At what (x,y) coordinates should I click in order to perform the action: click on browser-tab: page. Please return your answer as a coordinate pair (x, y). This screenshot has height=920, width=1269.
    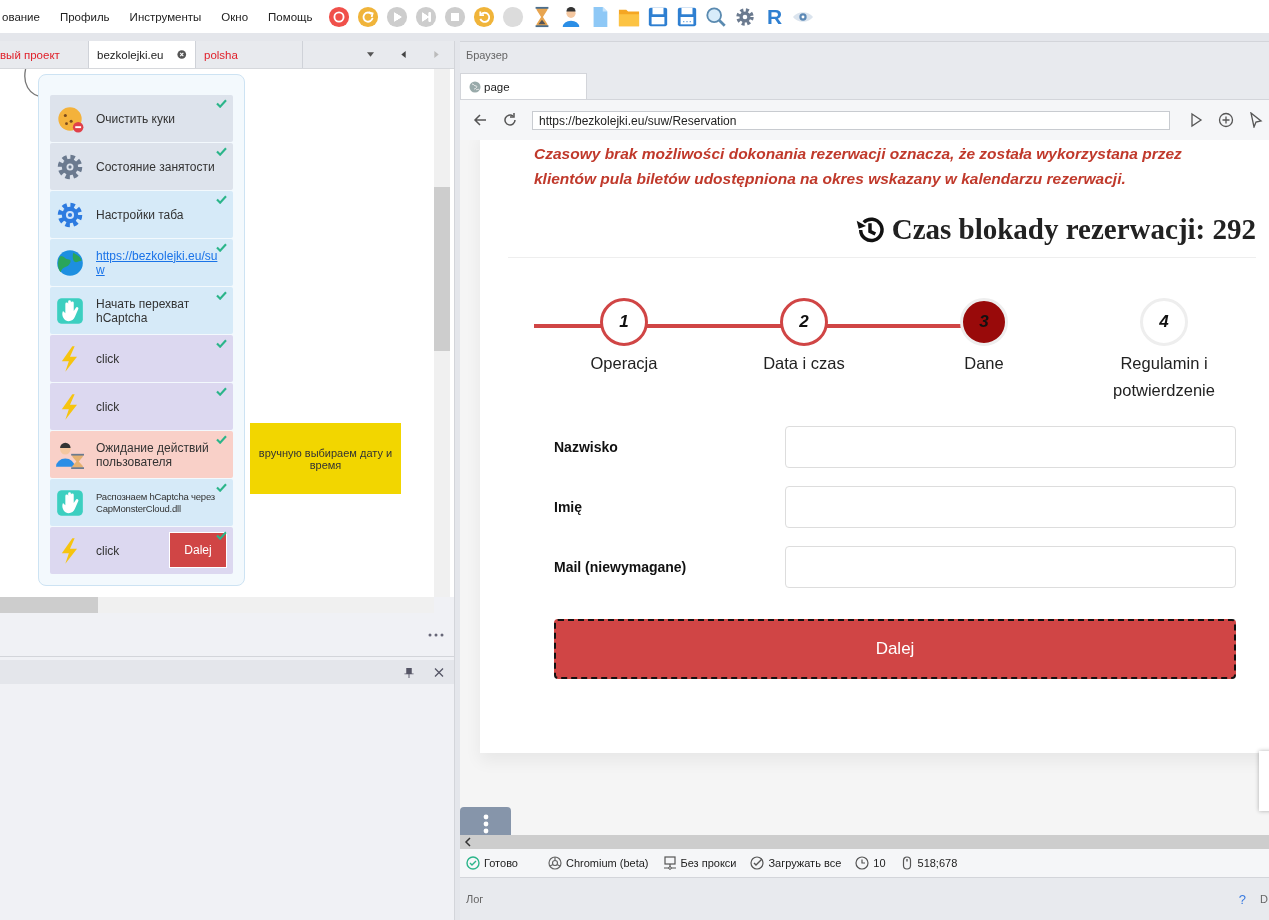
    Looking at the image, I should click on (523, 86).